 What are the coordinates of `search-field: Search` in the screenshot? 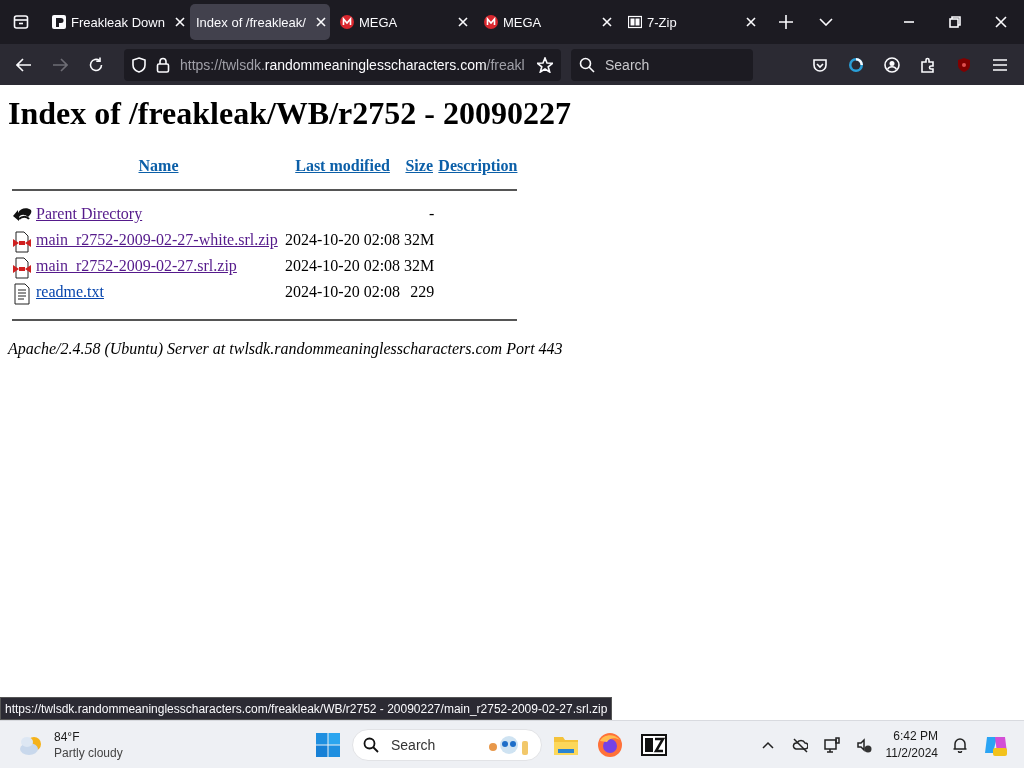 It's located at (670, 64).